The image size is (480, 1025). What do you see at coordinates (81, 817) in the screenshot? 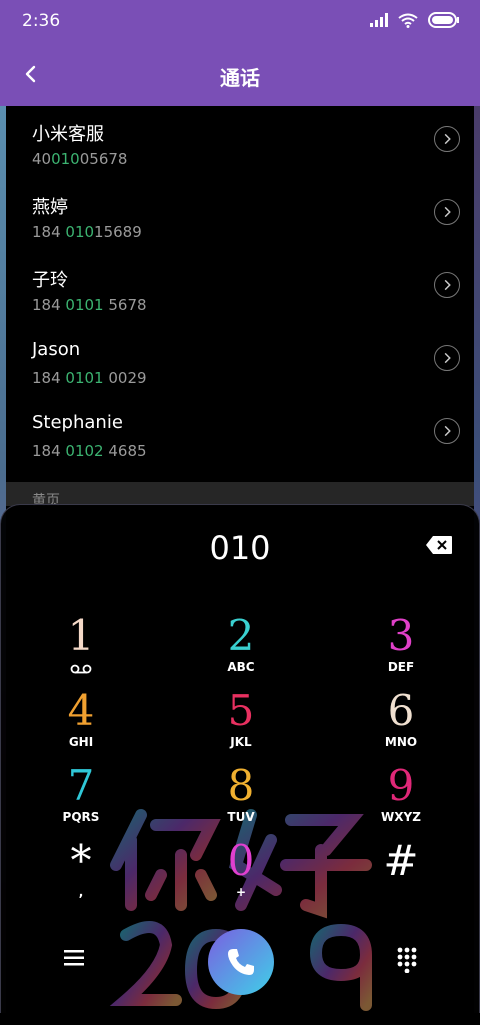
I see `dial-key-letters: PQRS` at bounding box center [81, 817].